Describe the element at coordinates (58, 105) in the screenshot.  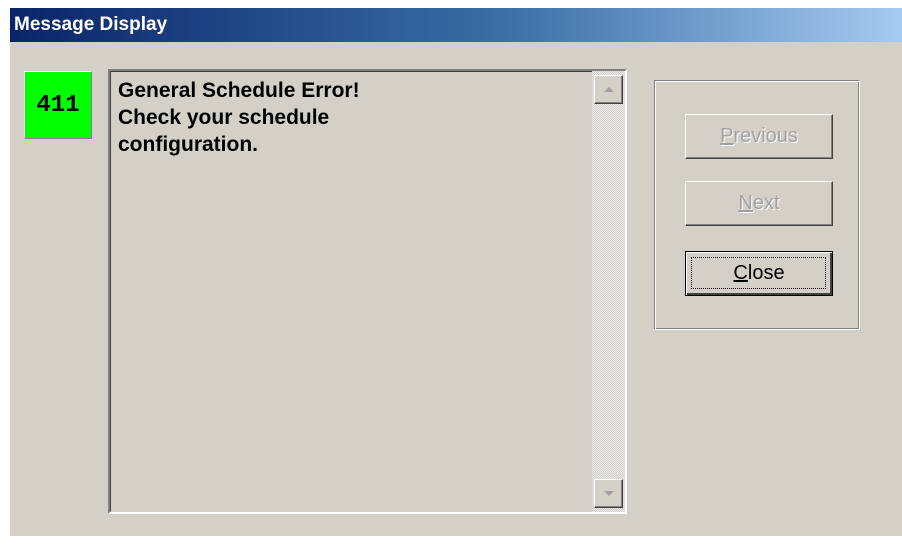
I see `message-code-badge: 411` at that location.